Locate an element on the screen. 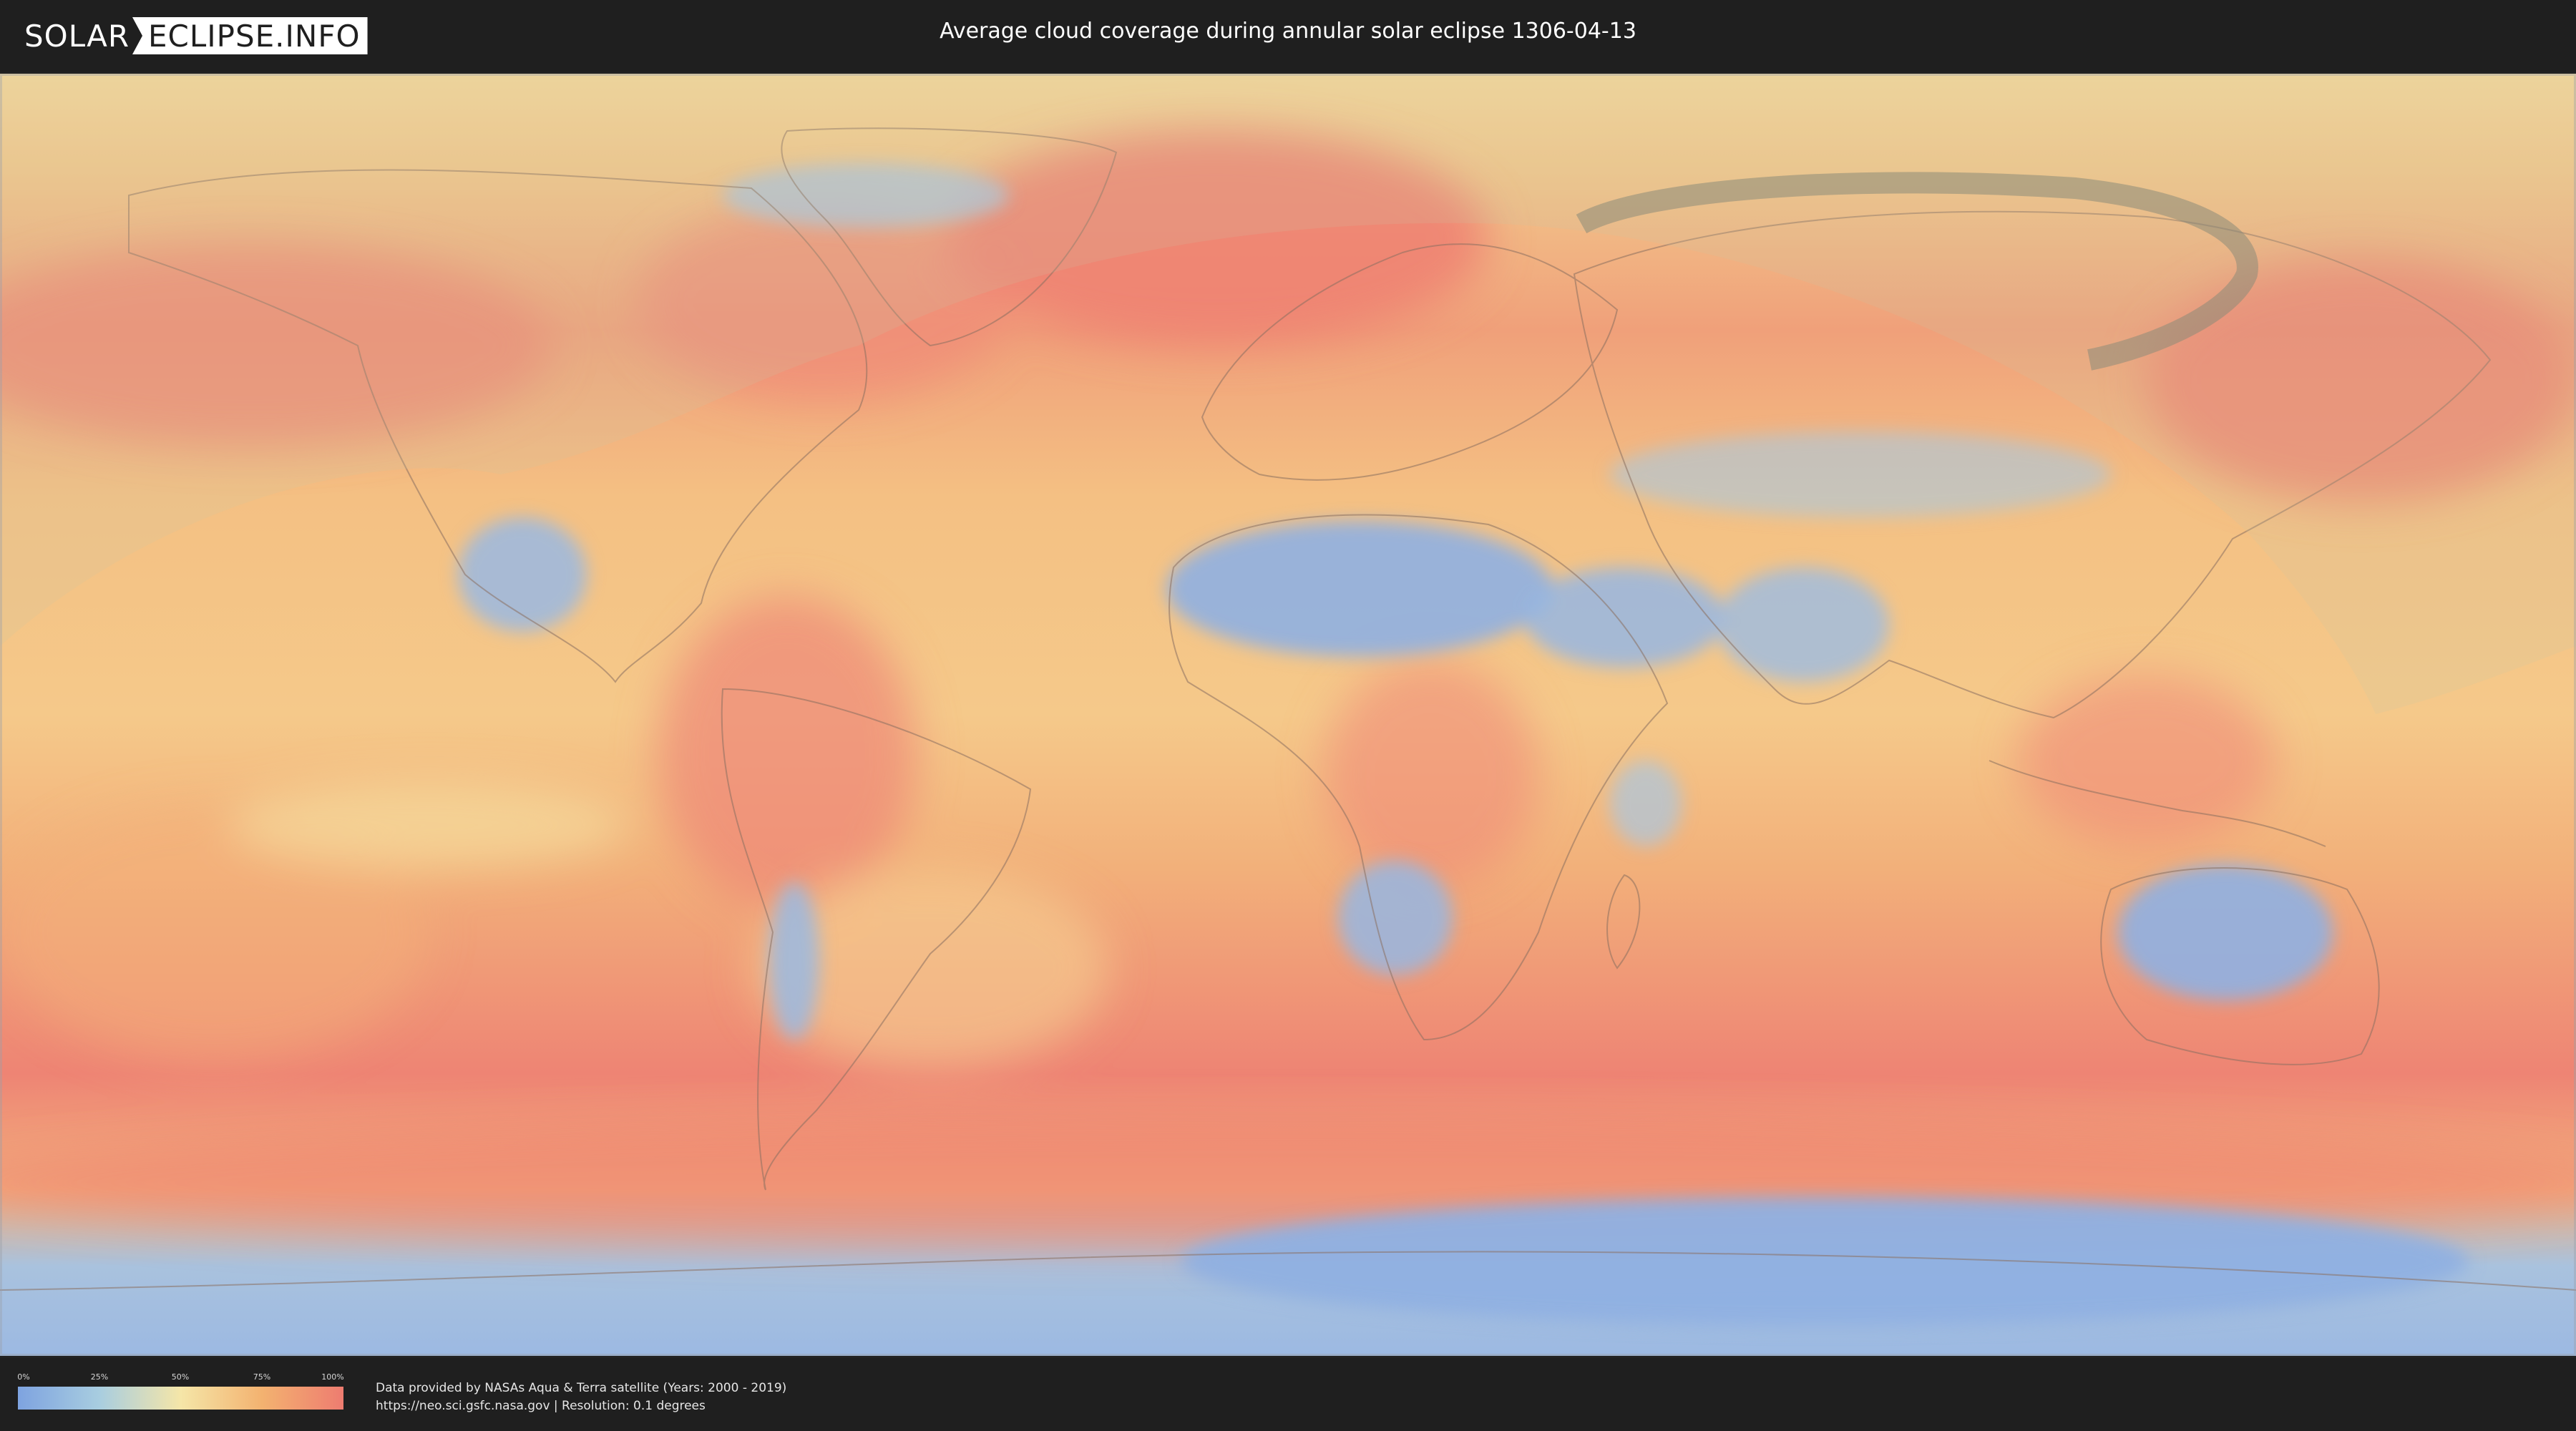  legend-color-scale is located at coordinates (180, 1398).